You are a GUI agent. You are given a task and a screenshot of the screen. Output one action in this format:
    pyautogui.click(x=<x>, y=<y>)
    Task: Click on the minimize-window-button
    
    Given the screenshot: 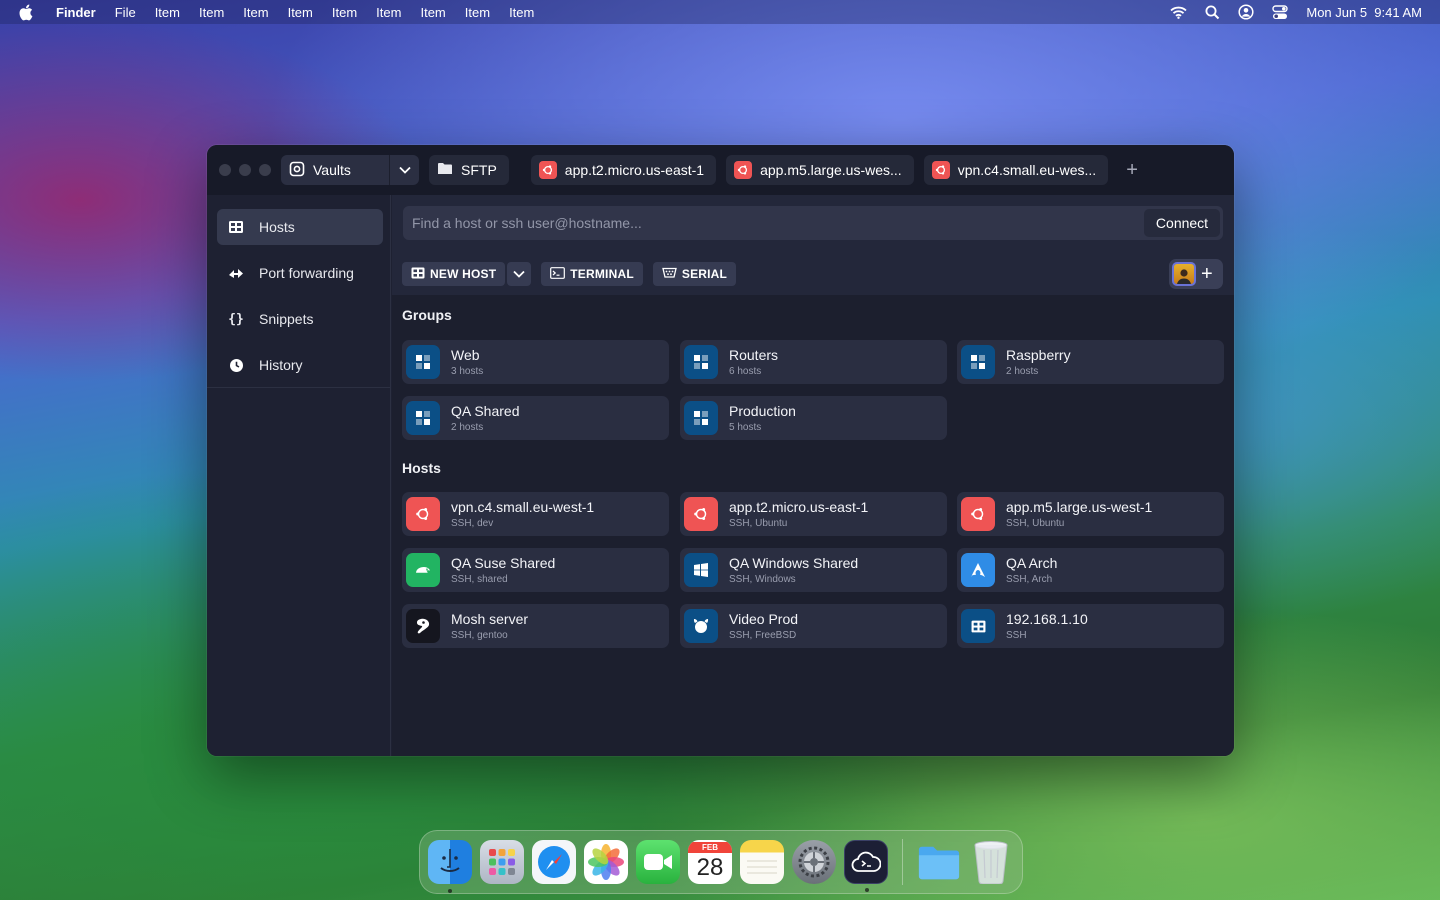 What is the action you would take?
    pyautogui.click(x=245, y=170)
    